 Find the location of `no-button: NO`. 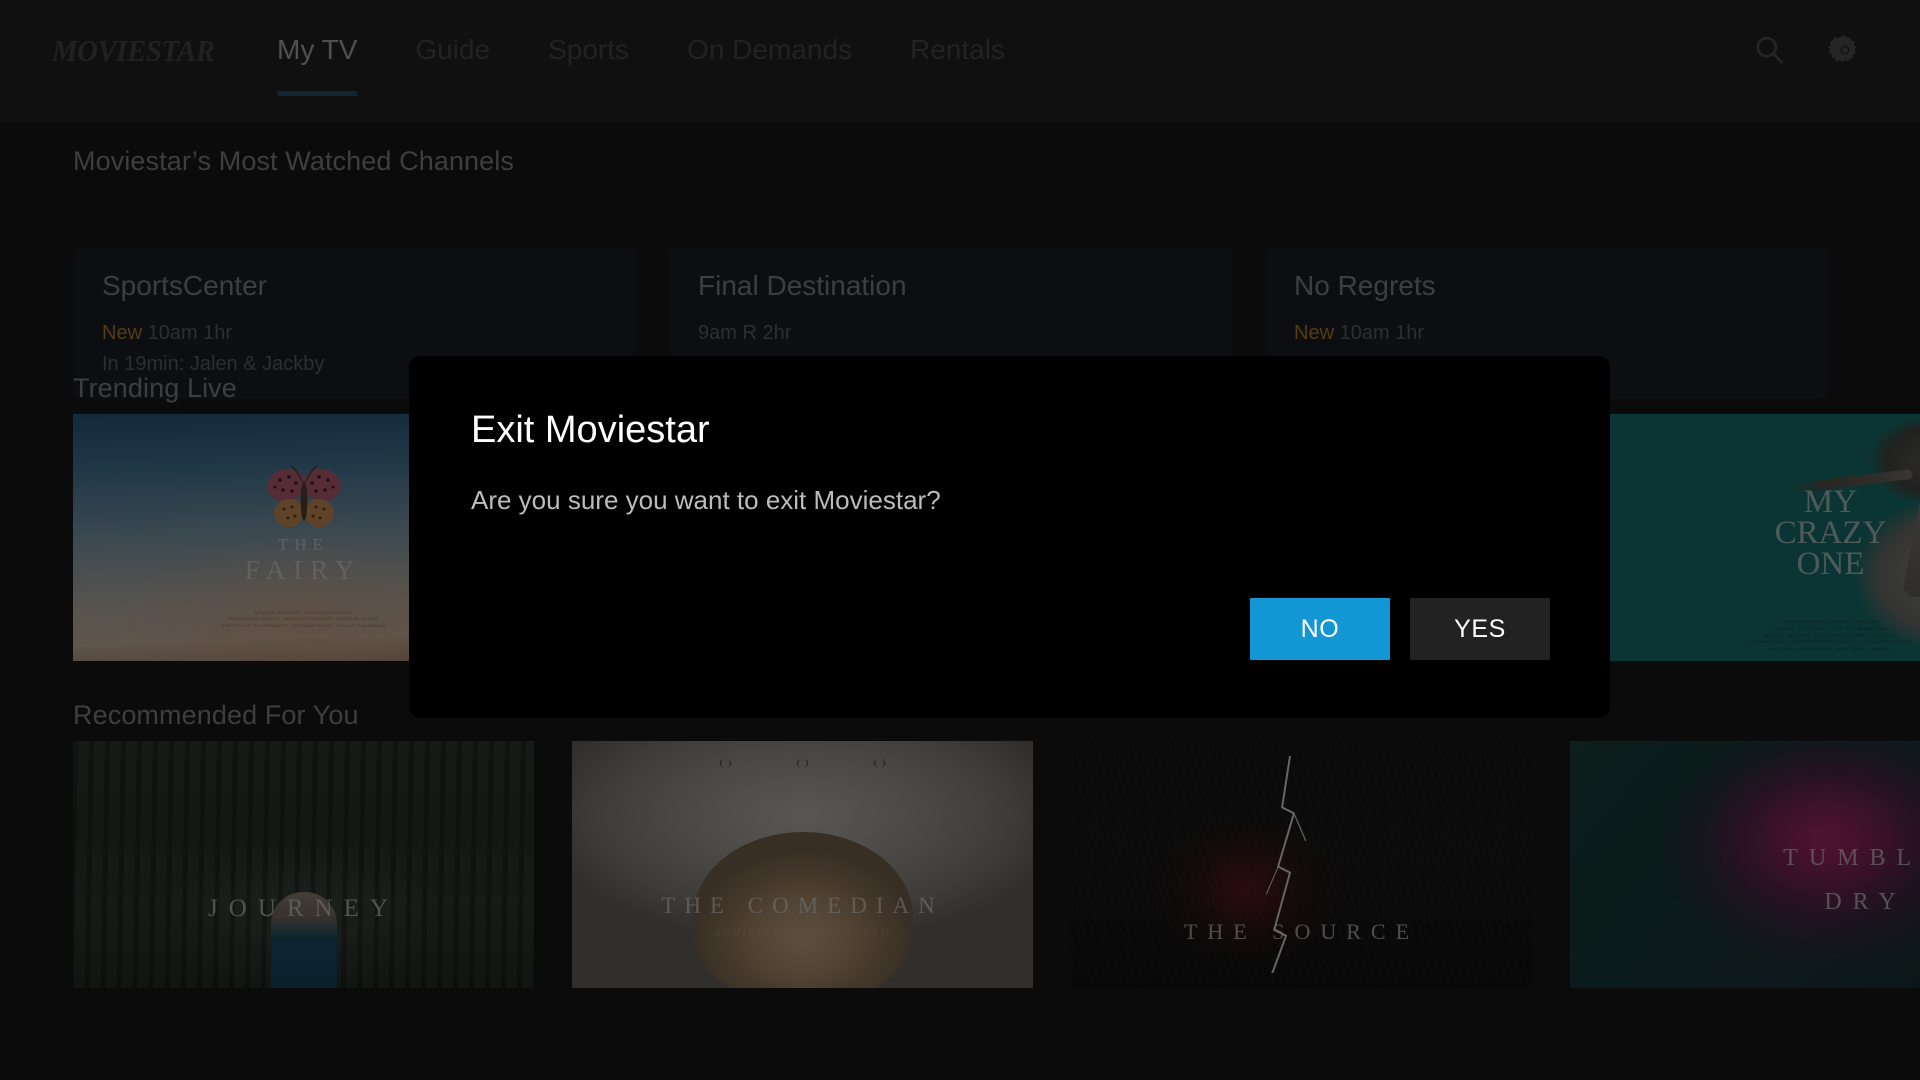

no-button: NO is located at coordinates (1320, 629).